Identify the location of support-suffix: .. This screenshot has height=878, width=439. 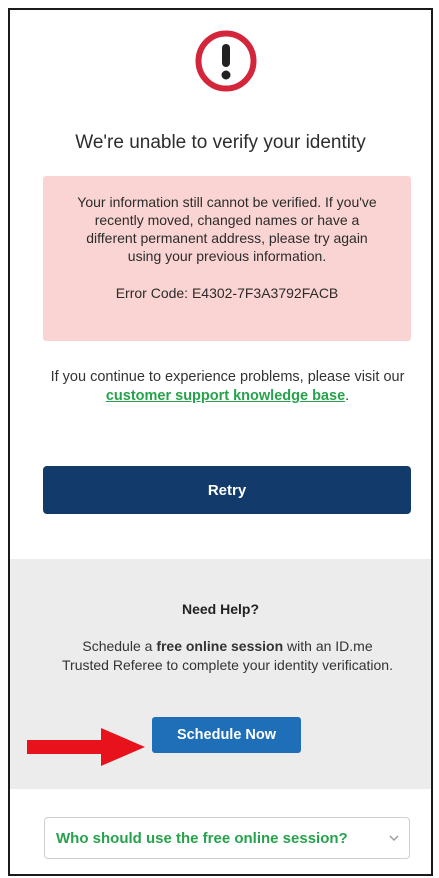
(347, 396).